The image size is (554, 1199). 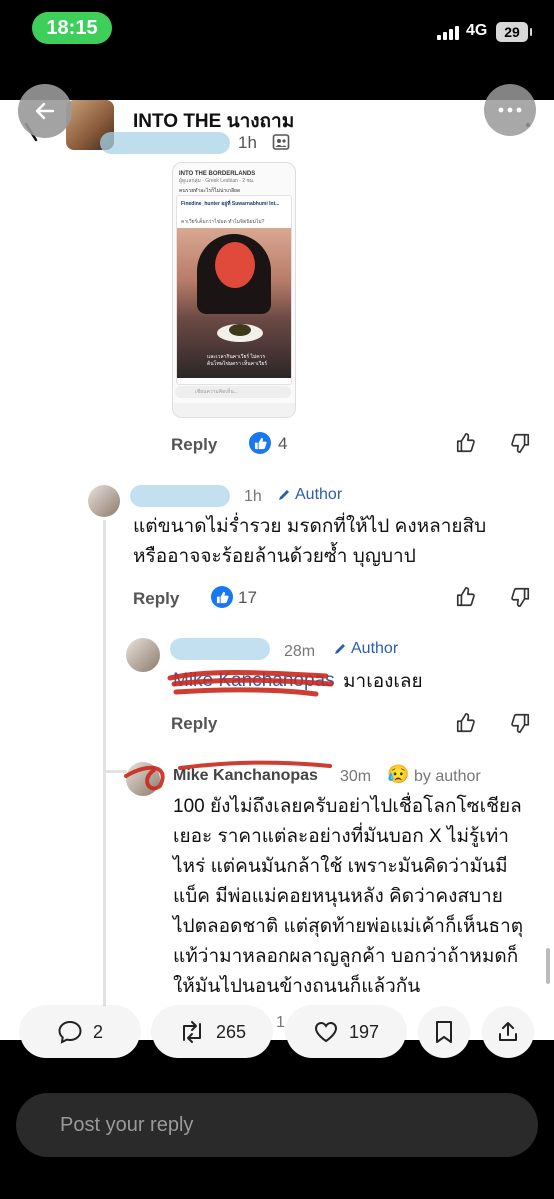 What do you see at coordinates (514, 32) in the screenshot?
I see `battery-icon: 29` at bounding box center [514, 32].